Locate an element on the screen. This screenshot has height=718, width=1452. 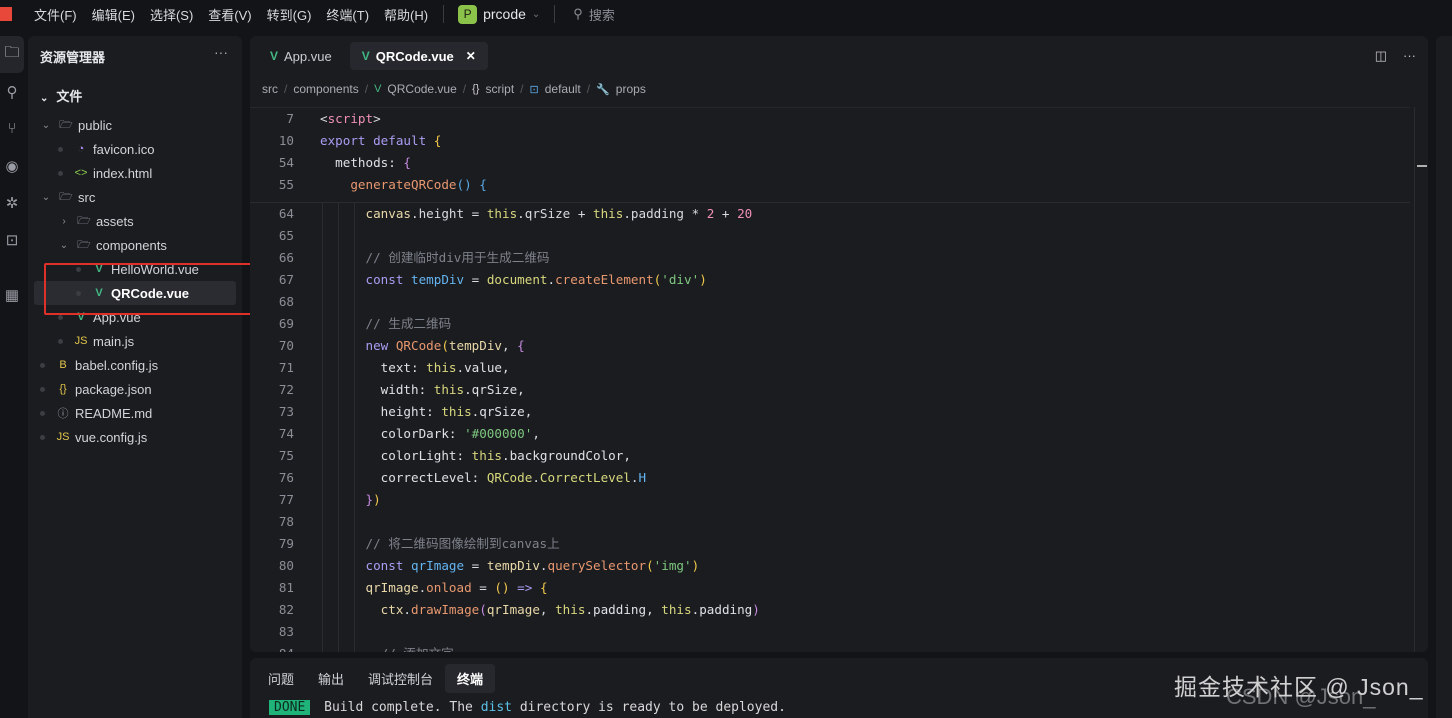
code-line: 84 // 添加文字 is located at coordinates (830, 647).